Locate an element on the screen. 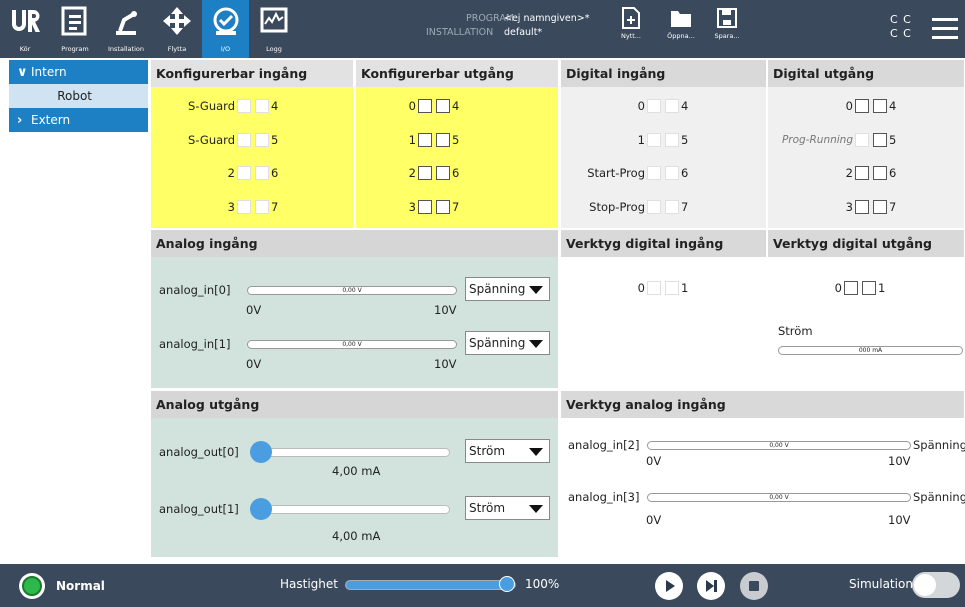 Image resolution: width=965 pixels, height=607 pixels. analog-out-0-mode-select: Ström is located at coordinates (507, 451).